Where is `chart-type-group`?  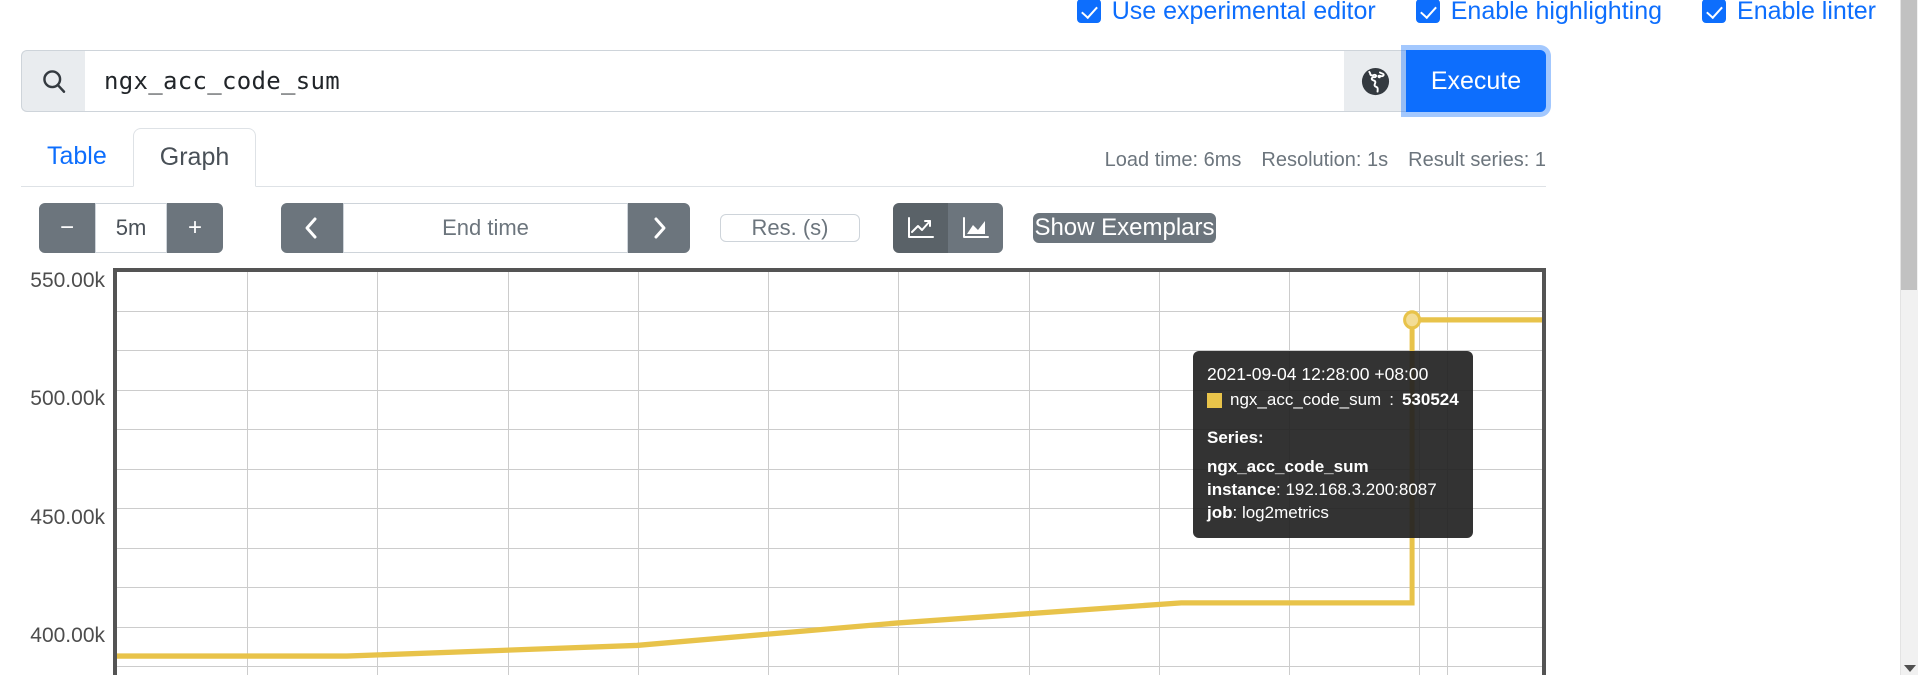 chart-type-group is located at coordinates (948, 228).